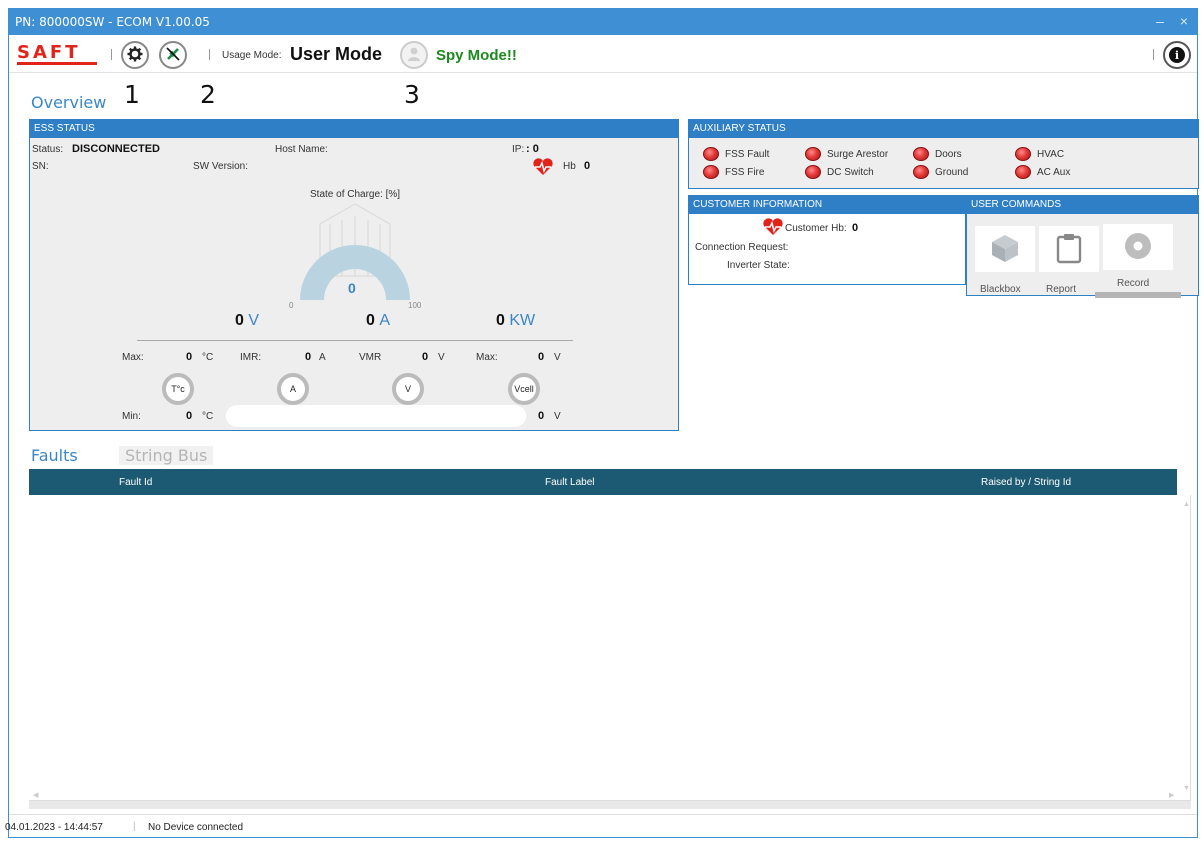 The width and height of the screenshot is (1204, 851). Describe the element at coordinates (293, 389) in the screenshot. I see `current-button: A` at that location.